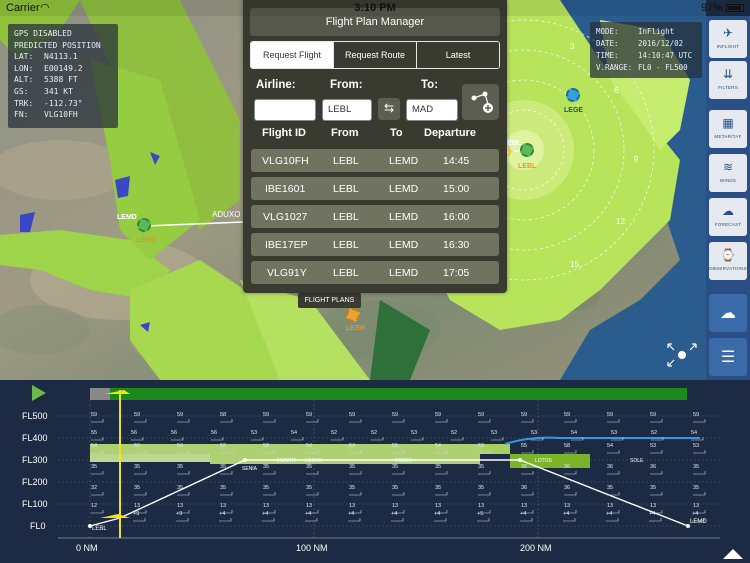 The image size is (750, 563). Describe the element at coordinates (375, 272) in the screenshot. I see `flight-row: VLG91Y LEBL LEMD 17:05` at that location.